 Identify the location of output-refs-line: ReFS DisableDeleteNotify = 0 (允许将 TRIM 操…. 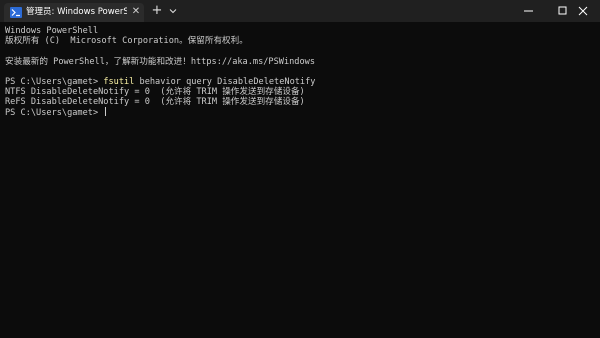
(155, 102).